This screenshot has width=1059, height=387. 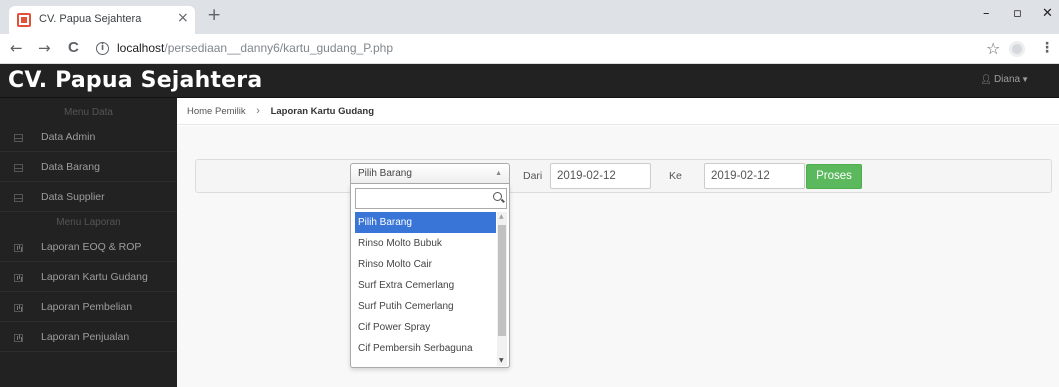 What do you see at coordinates (754, 176) in the screenshot?
I see `ke-date-input: 2019-02-12` at bounding box center [754, 176].